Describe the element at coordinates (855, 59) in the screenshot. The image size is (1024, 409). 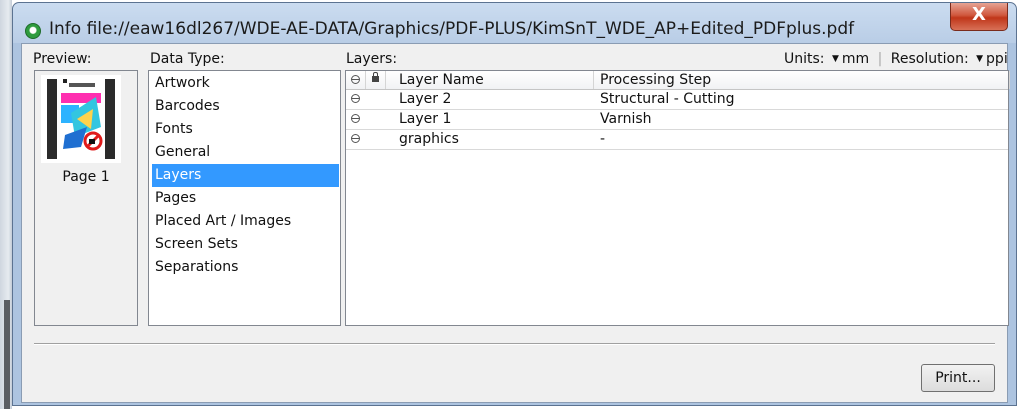
I see `units-value: mm` at that location.